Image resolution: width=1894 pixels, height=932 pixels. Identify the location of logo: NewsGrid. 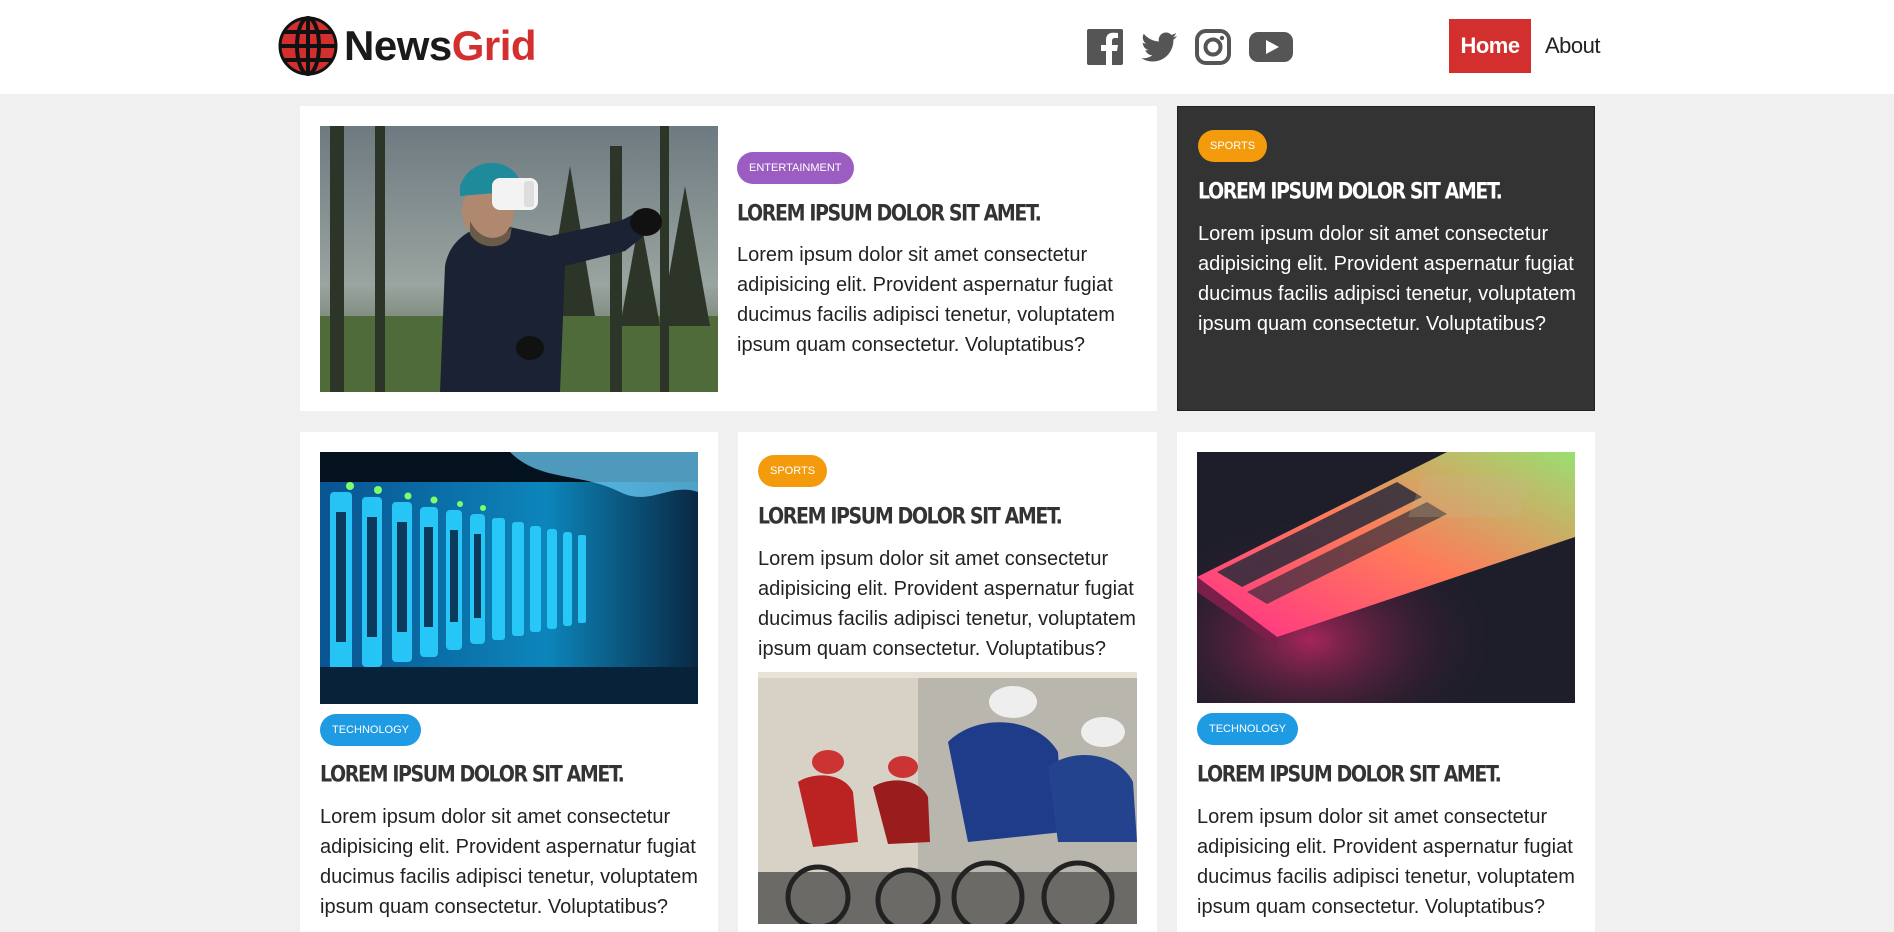
(407, 46).